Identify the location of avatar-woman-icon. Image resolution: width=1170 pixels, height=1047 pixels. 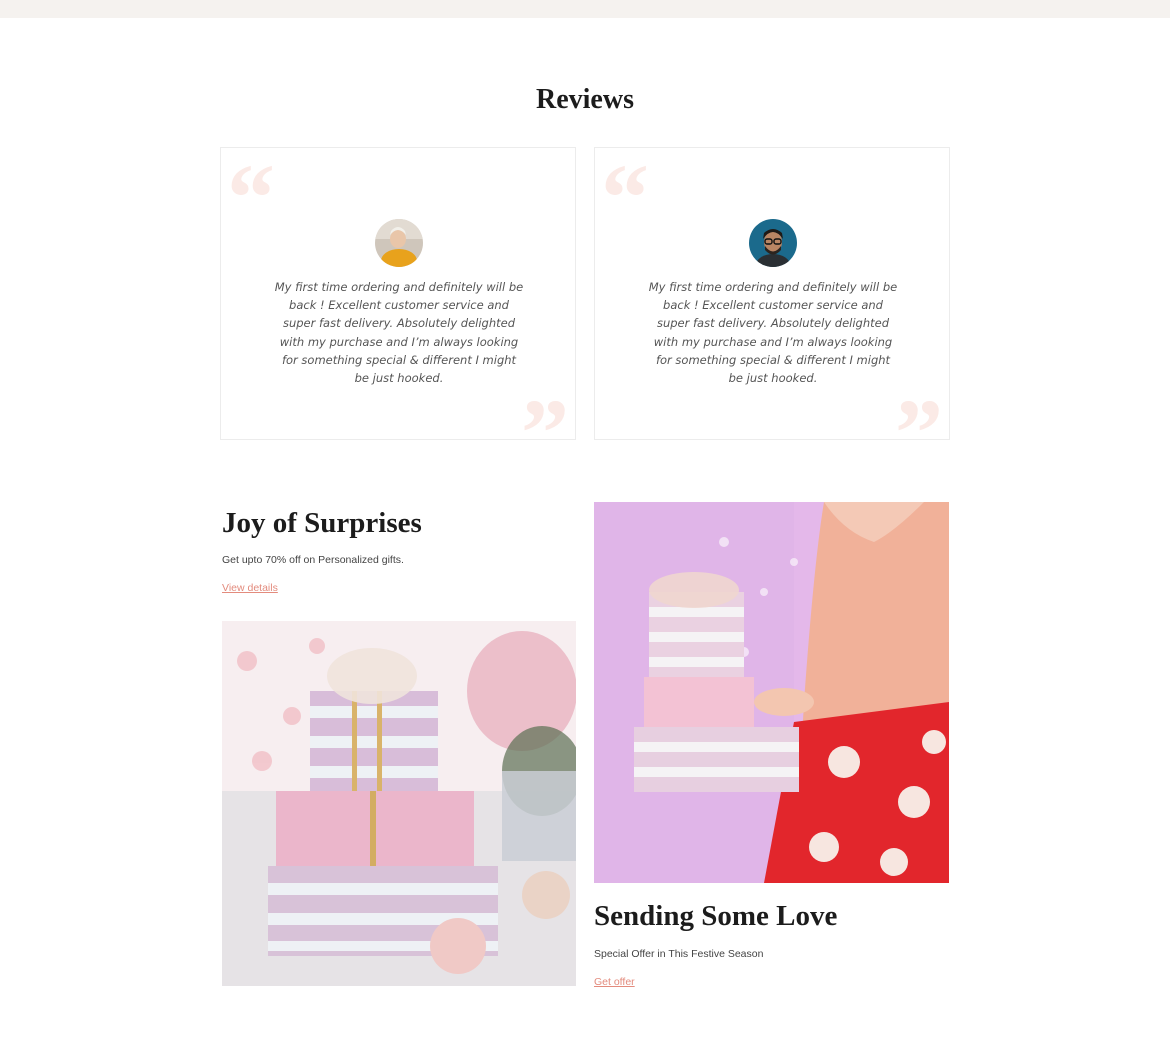
(399, 243).